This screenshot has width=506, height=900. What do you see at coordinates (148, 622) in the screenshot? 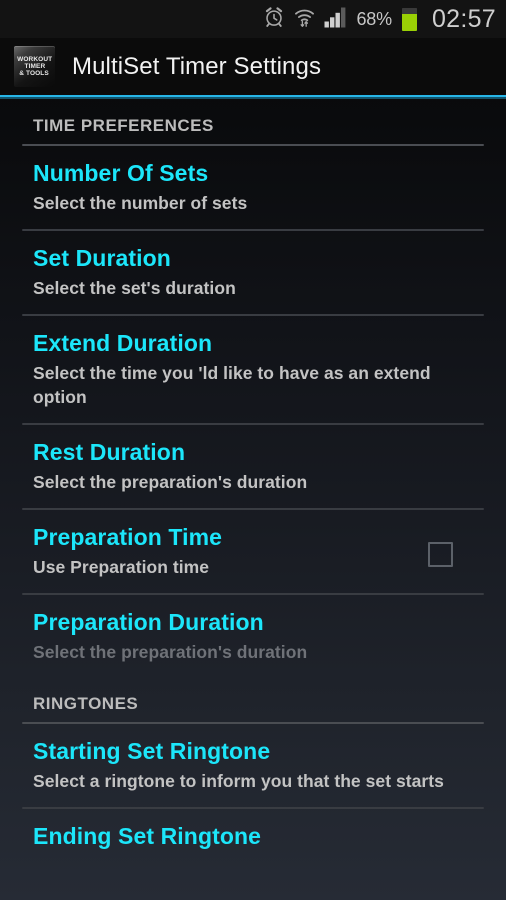
I see `pref-title: Preparation Duration` at bounding box center [148, 622].